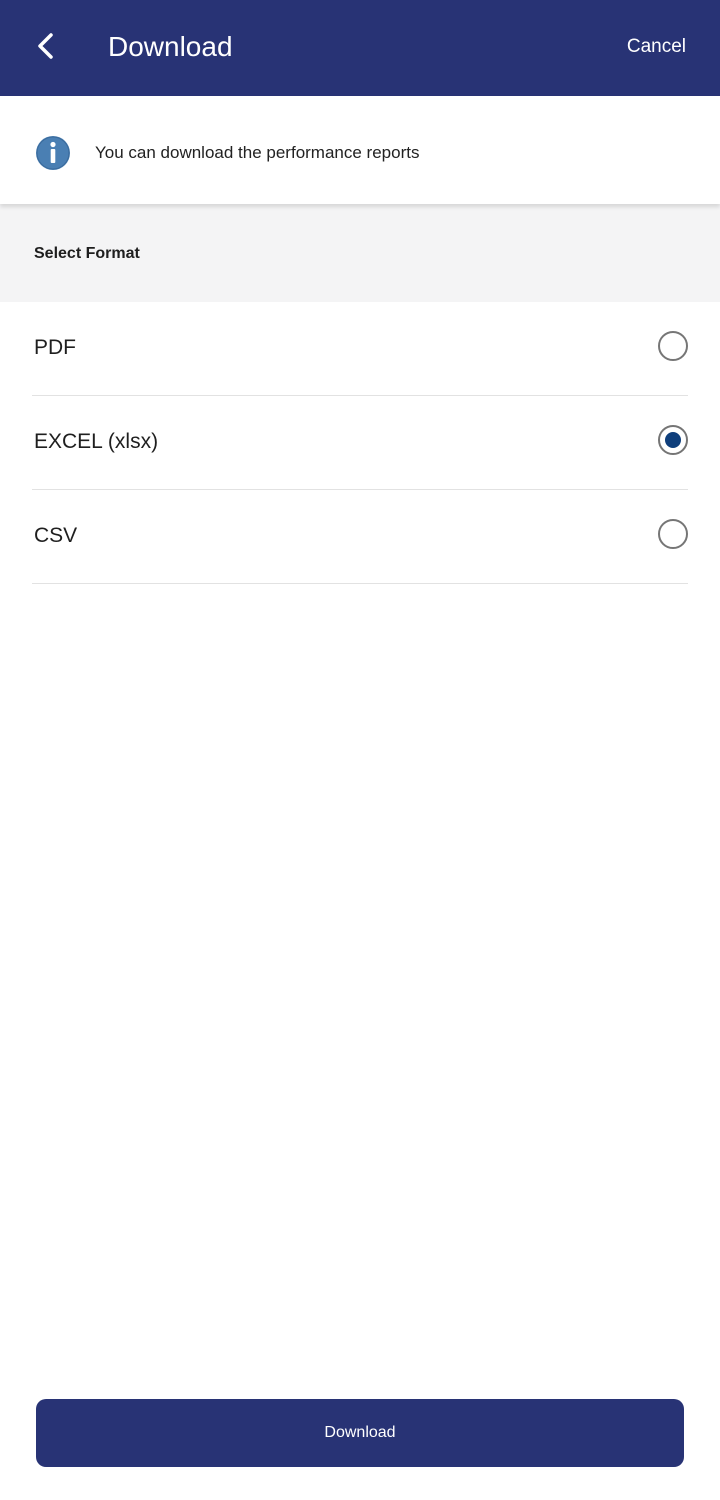  I want to click on radio-button-selected, so click(673, 440).